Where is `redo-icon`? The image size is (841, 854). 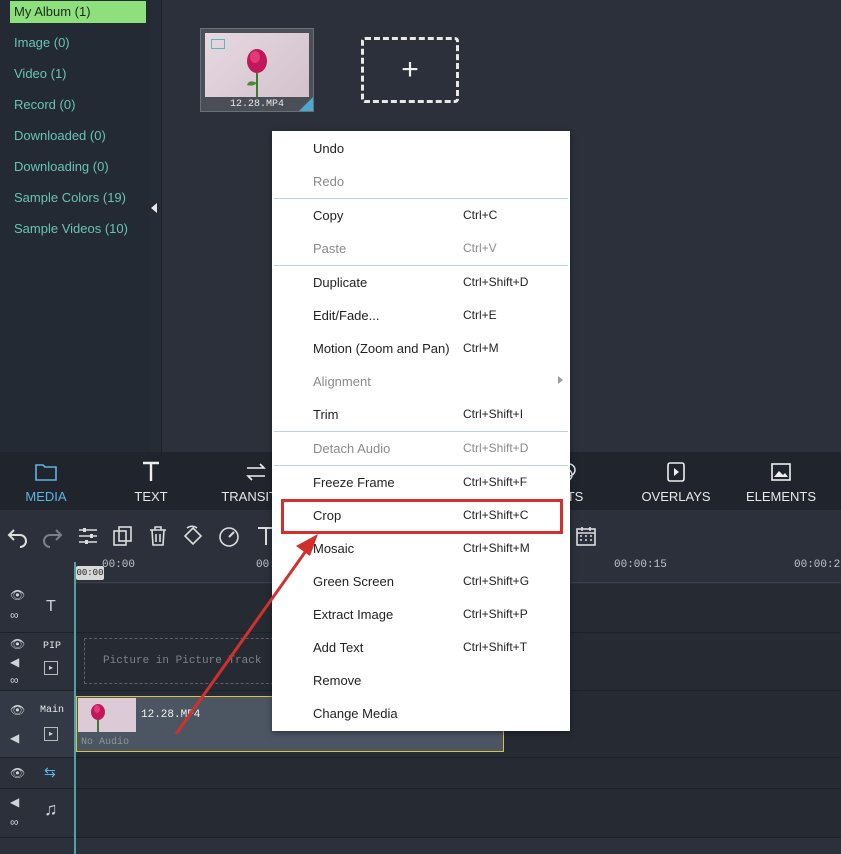 redo-icon is located at coordinates (52, 536).